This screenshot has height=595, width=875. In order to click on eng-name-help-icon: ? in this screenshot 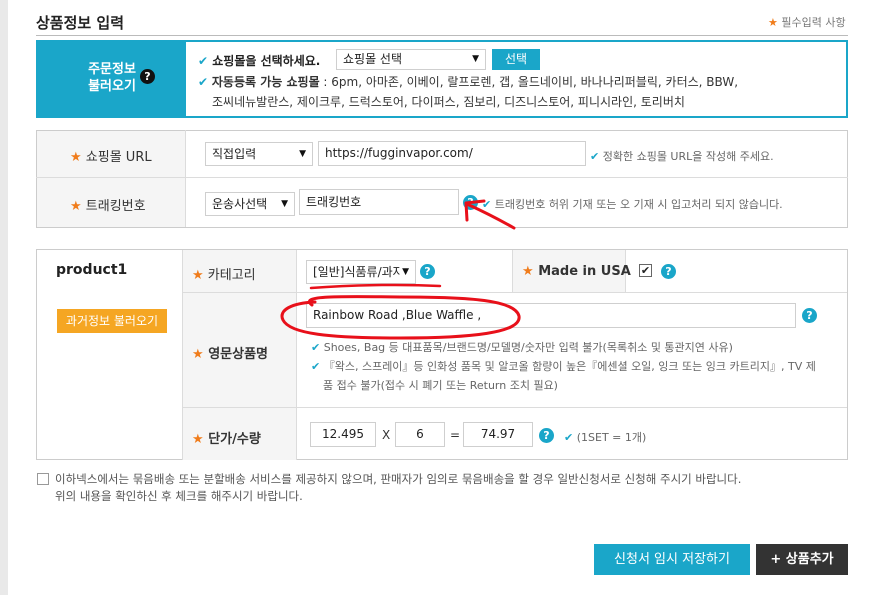, I will do `click(809, 315)`.